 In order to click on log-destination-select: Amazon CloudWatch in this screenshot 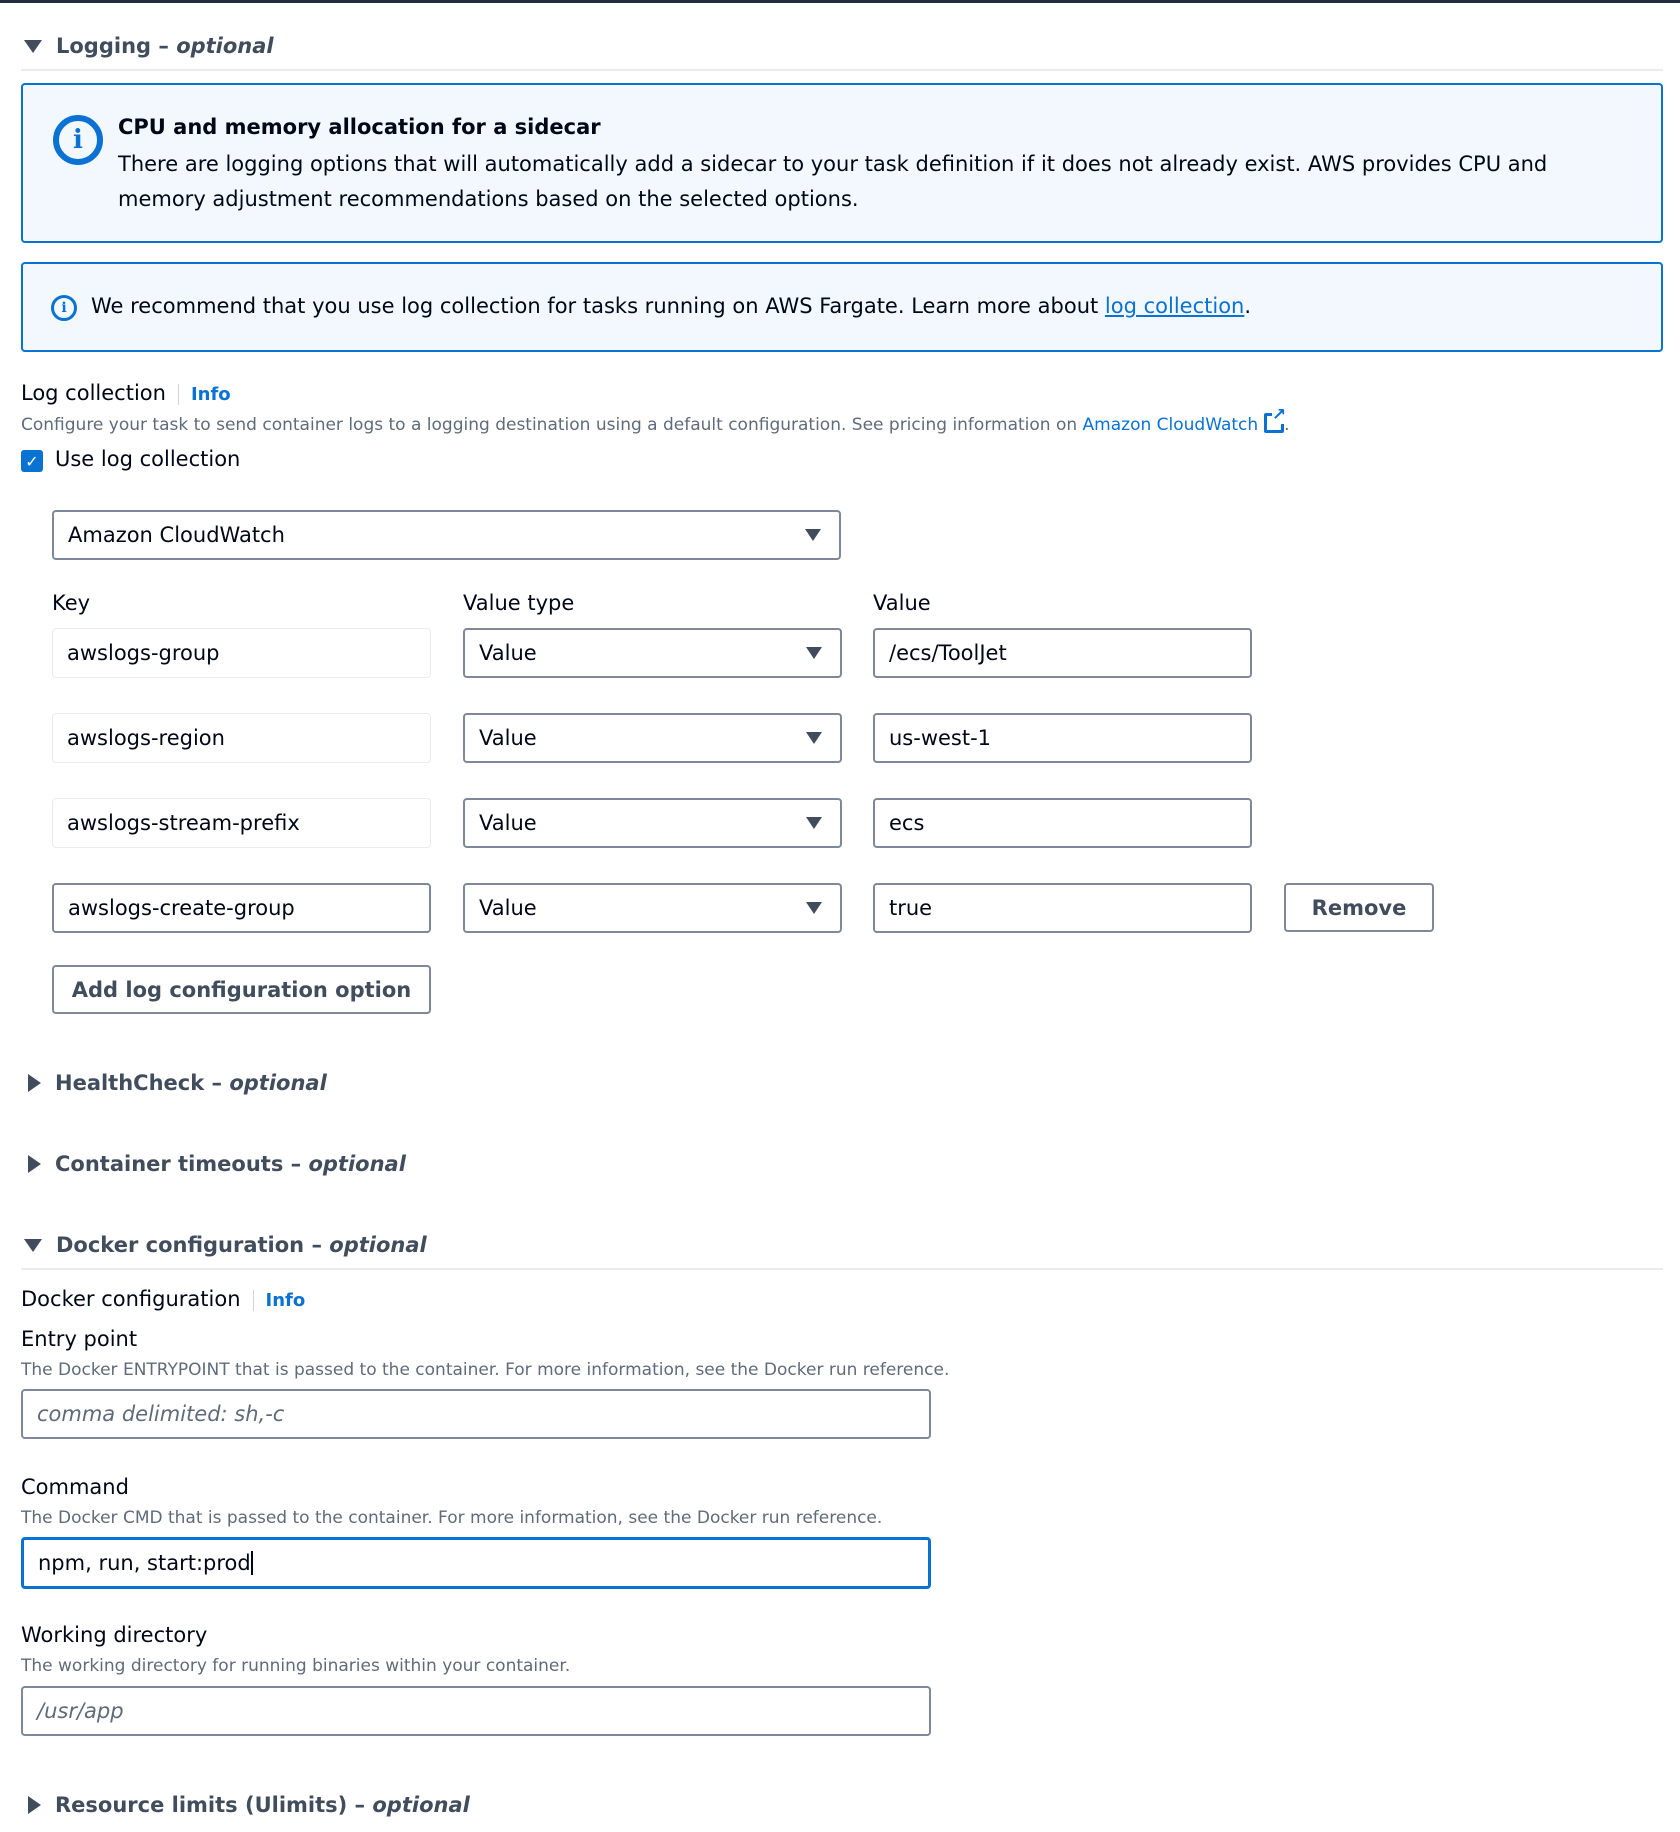, I will do `click(446, 535)`.